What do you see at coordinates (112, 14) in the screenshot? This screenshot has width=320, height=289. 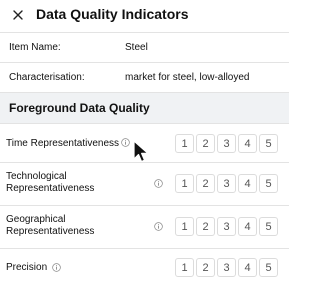 I see `dialog-title: Data Quality Indicators` at bounding box center [112, 14].